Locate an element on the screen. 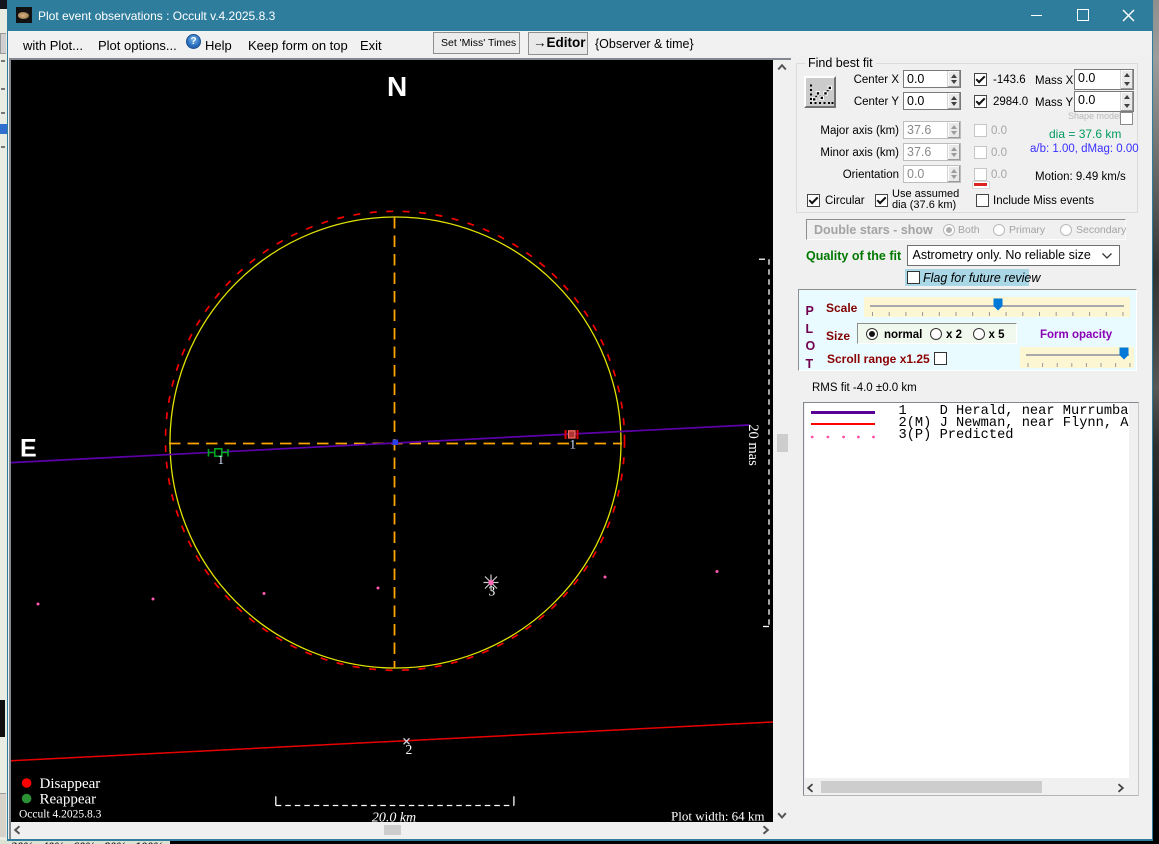 Image resolution: width=1159 pixels, height=844 pixels. svg-text: Reappear is located at coordinates (68, 800).